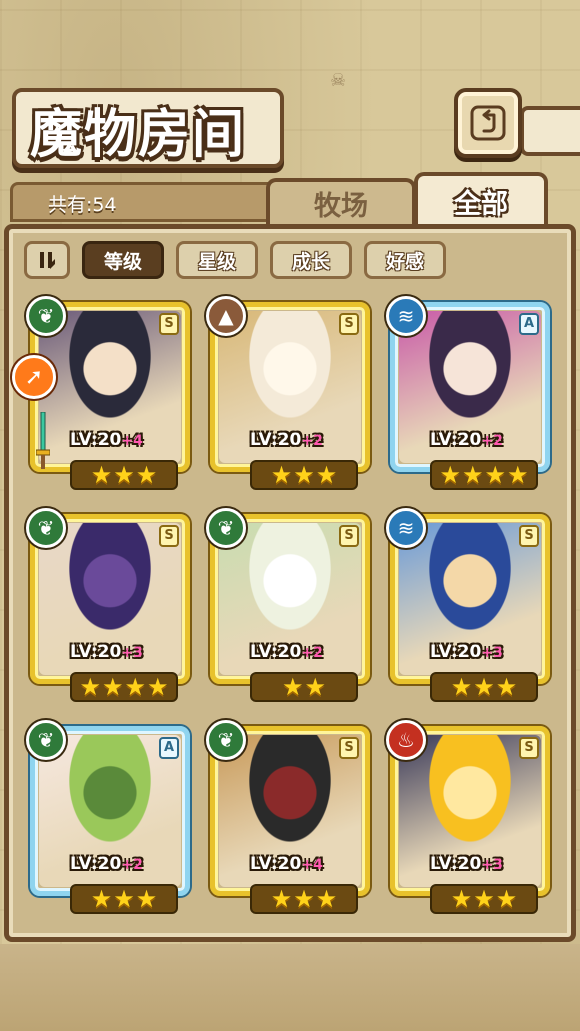  I want to click on earth-element-icon: ▲, so click(226, 316).